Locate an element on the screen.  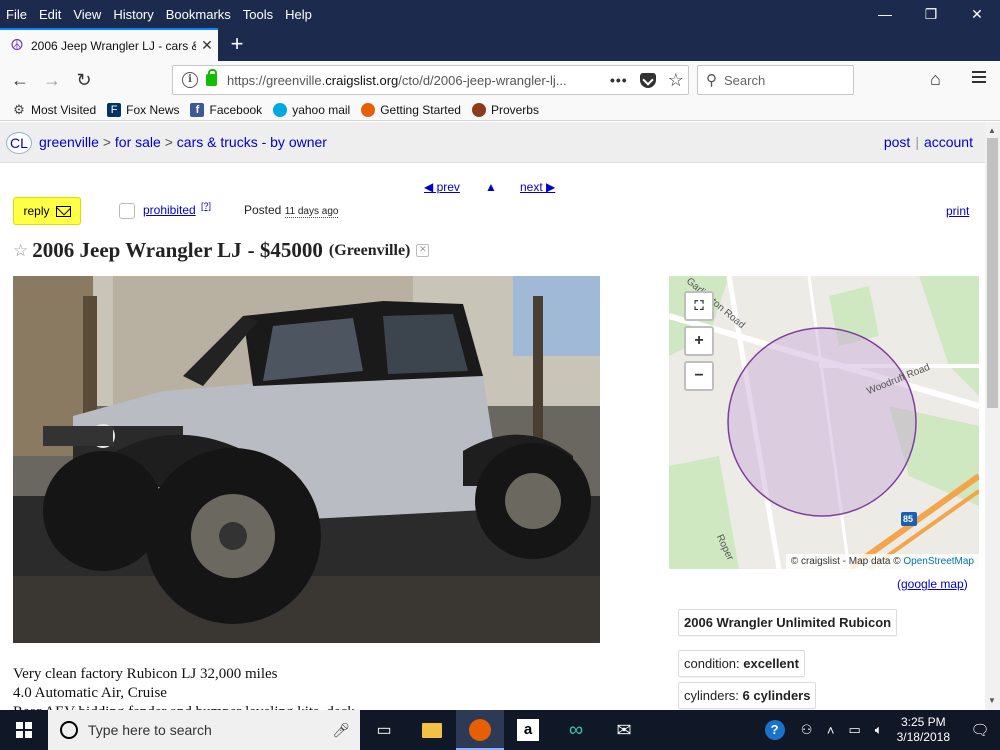
foxnews-icon: F is located at coordinates (114, 109).